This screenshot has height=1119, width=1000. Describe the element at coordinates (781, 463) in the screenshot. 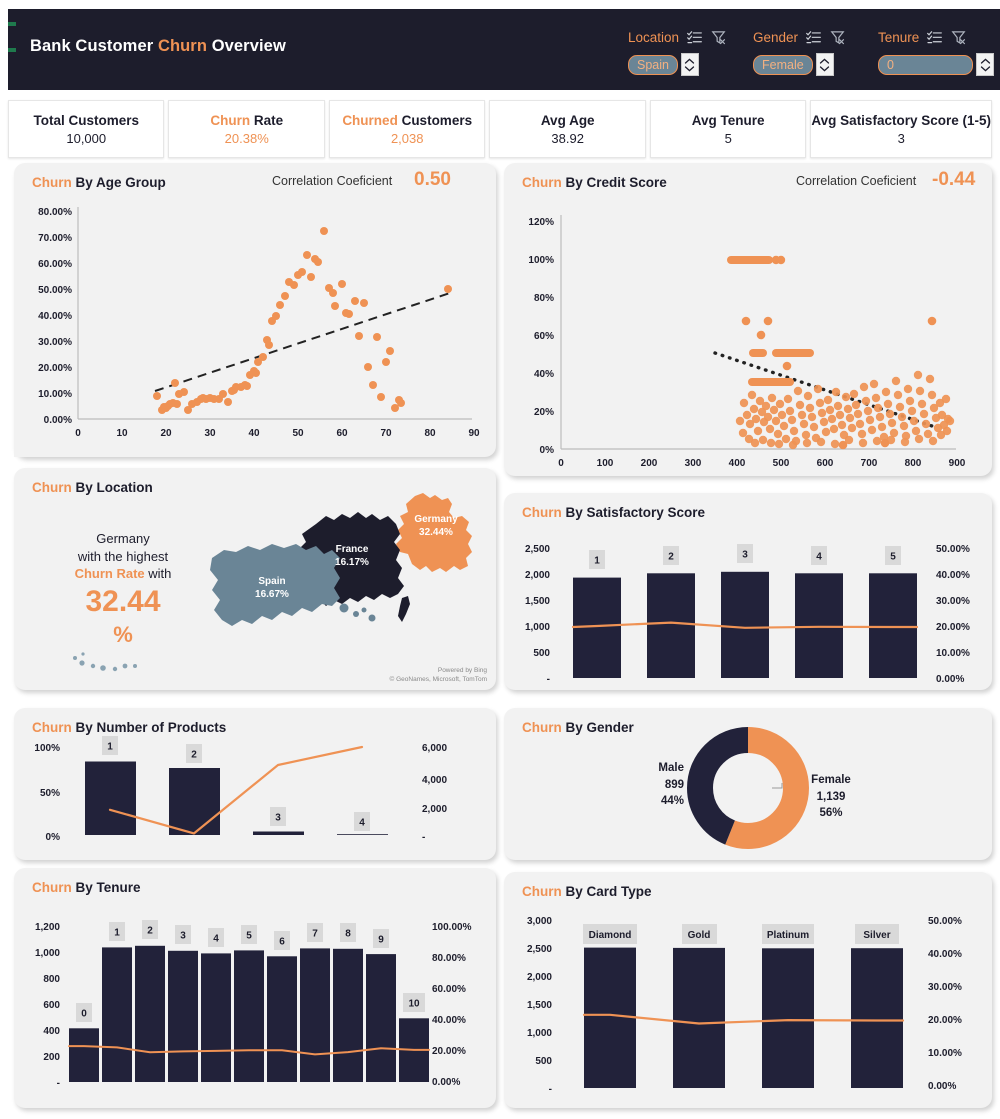

I see `svg-text: 500` at that location.